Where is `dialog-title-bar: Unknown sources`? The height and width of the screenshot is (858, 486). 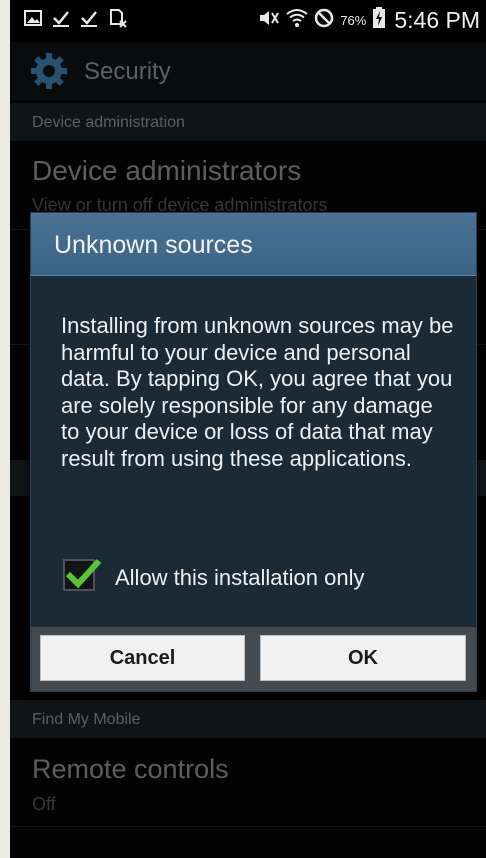 dialog-title-bar: Unknown sources is located at coordinates (253, 244).